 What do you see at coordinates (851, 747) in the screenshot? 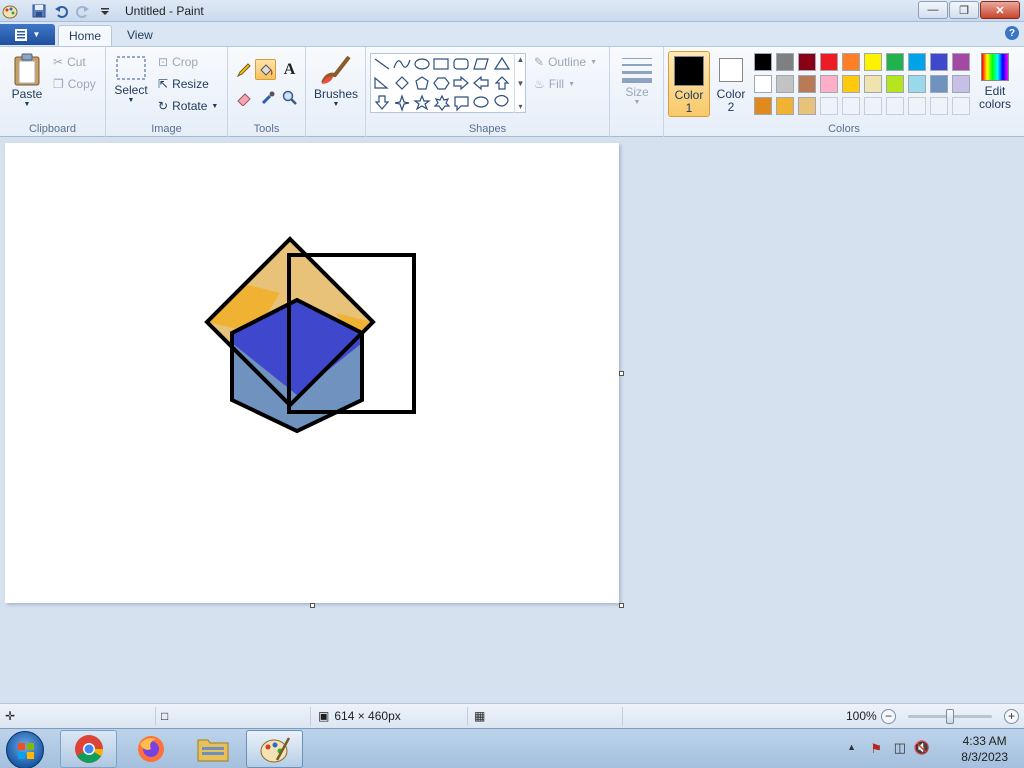
I see `show-hidden-icons: ▲` at bounding box center [851, 747].